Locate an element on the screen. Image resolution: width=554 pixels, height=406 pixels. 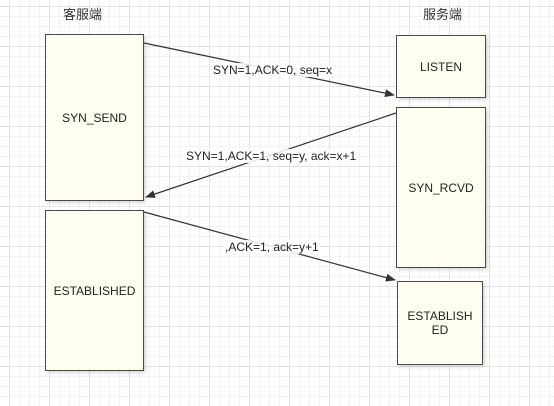
ack-message-label: ,ACK=1, ack=y+1 is located at coordinates (272, 247).